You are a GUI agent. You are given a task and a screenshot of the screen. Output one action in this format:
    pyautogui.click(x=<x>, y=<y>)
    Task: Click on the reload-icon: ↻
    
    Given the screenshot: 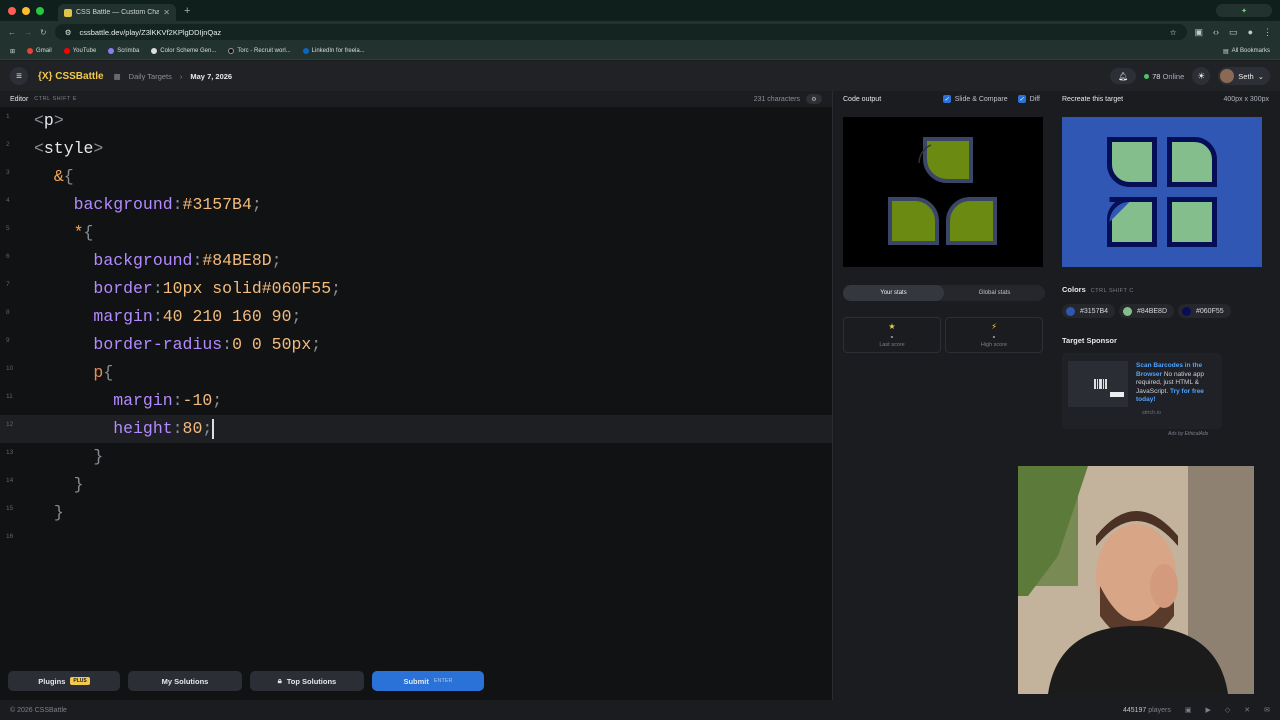 What is the action you would take?
    pyautogui.click(x=43, y=32)
    